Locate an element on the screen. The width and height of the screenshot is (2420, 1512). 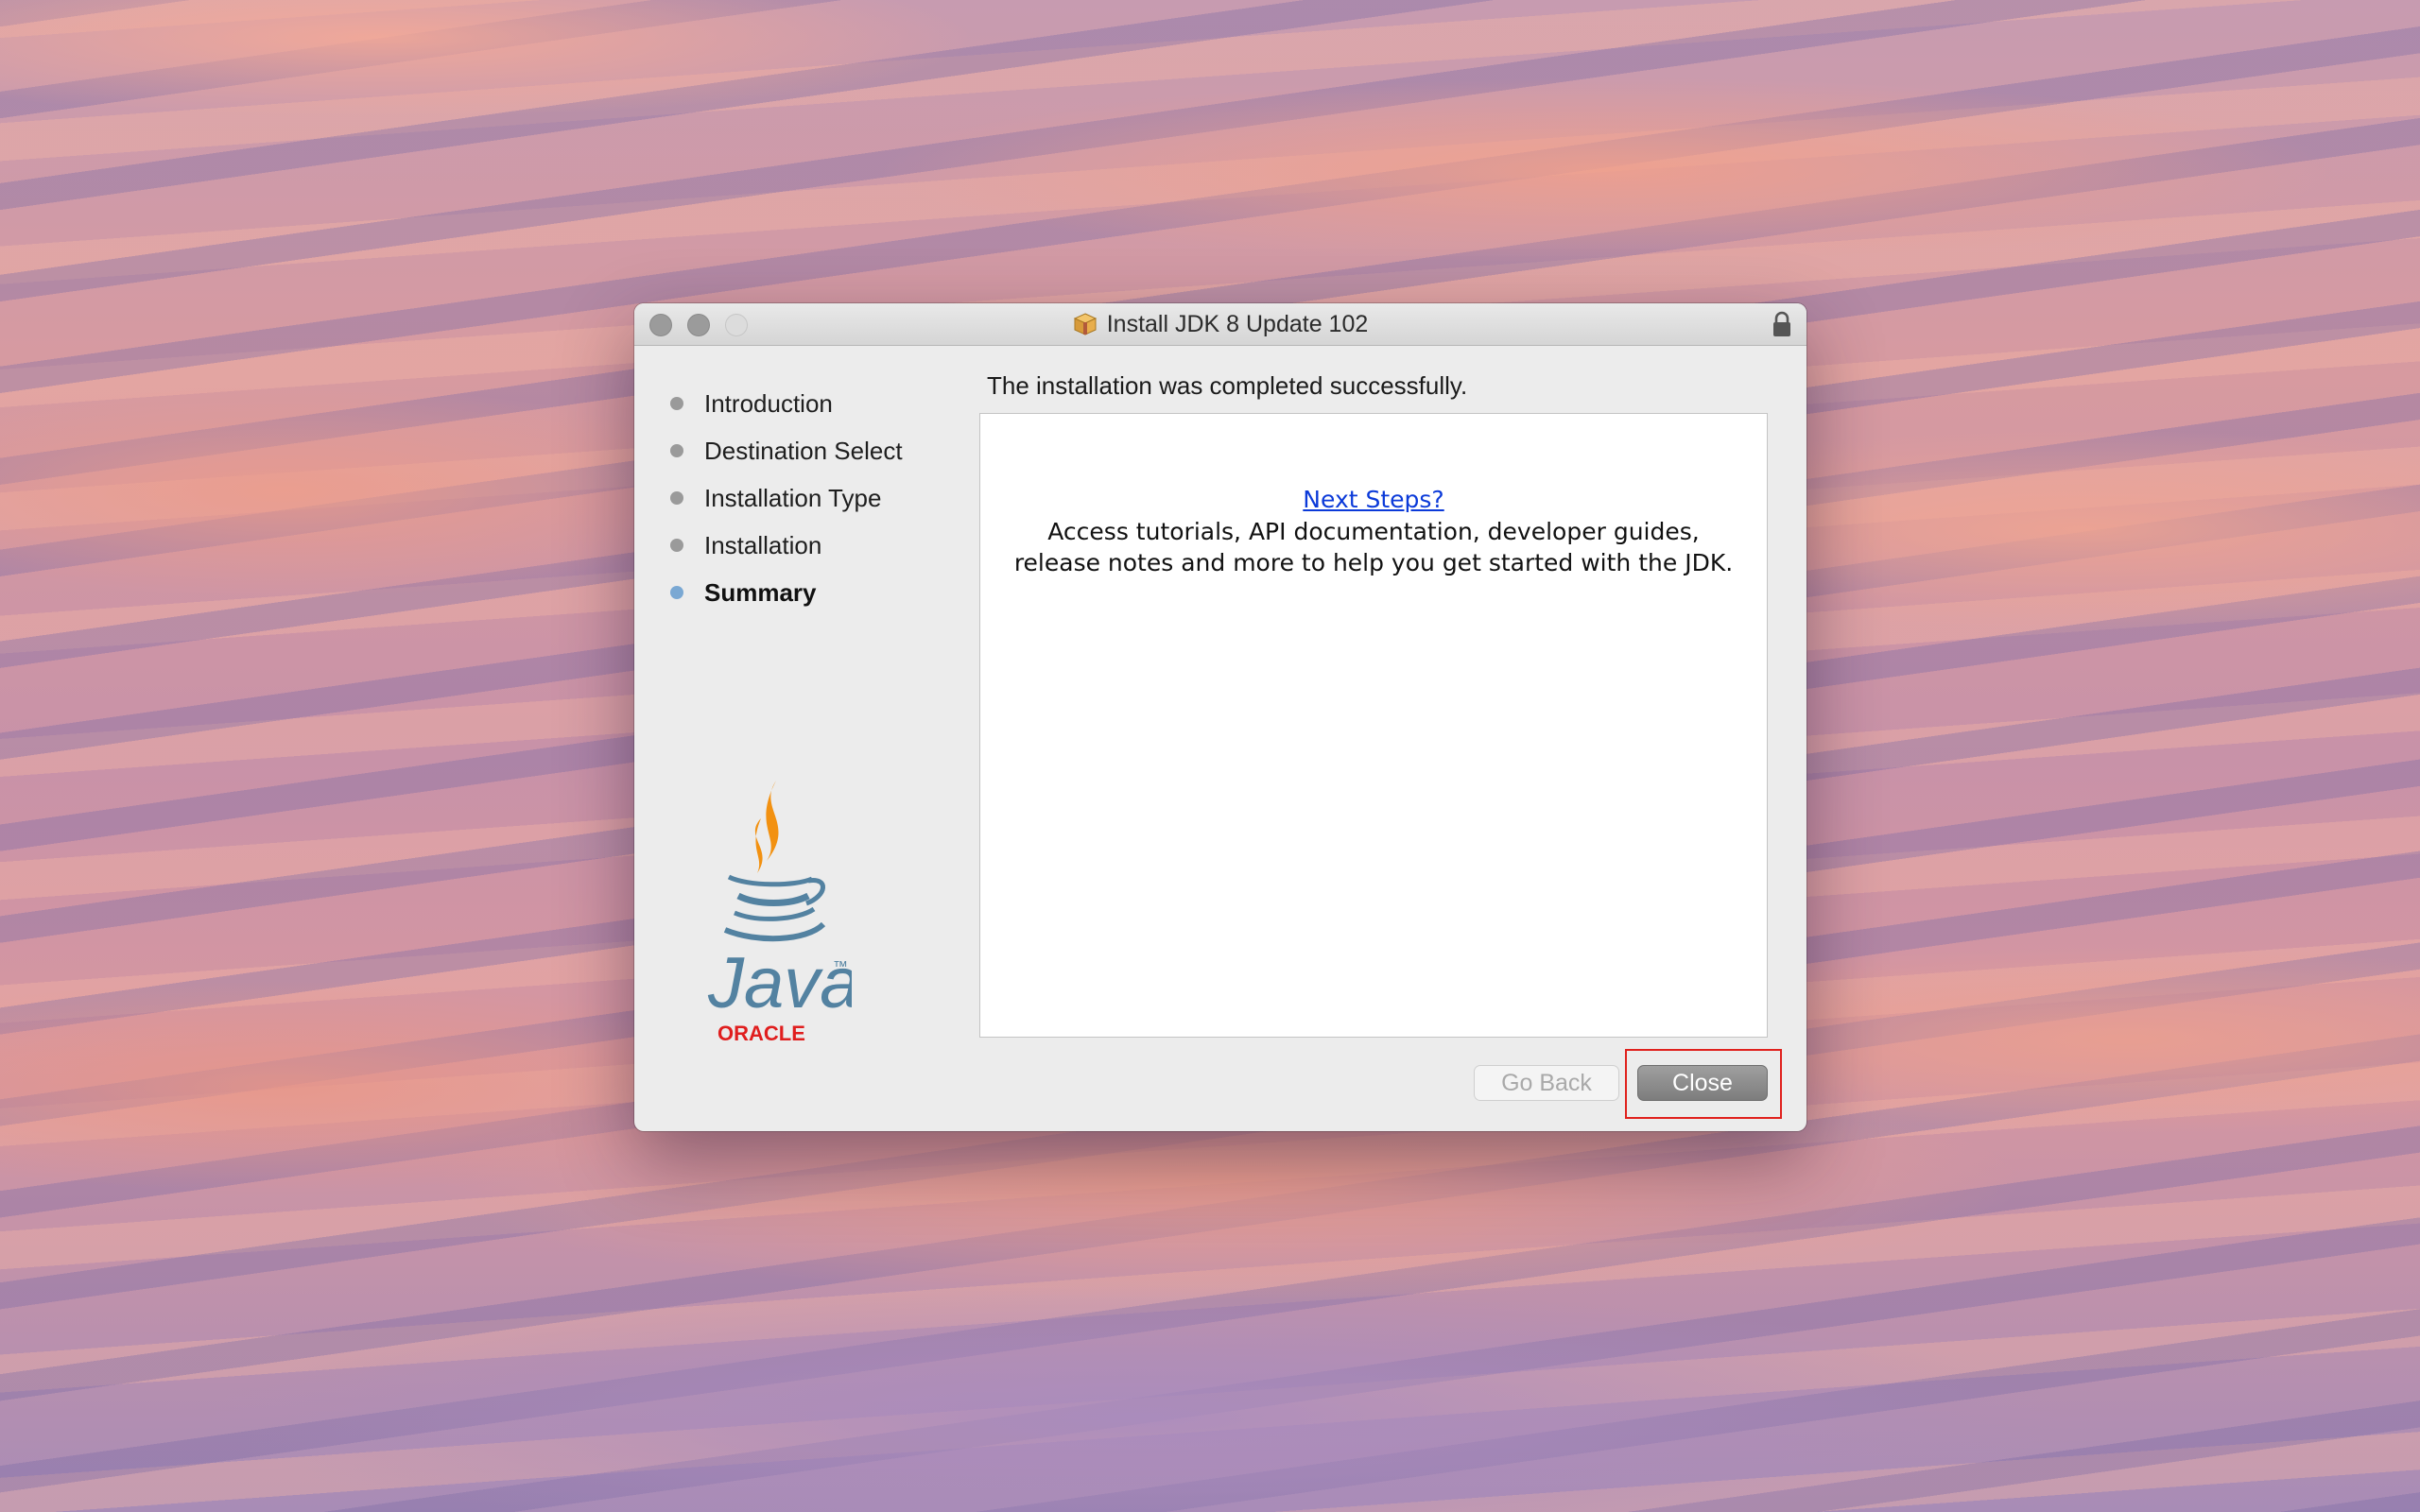
lock-icon is located at coordinates (1781, 323).